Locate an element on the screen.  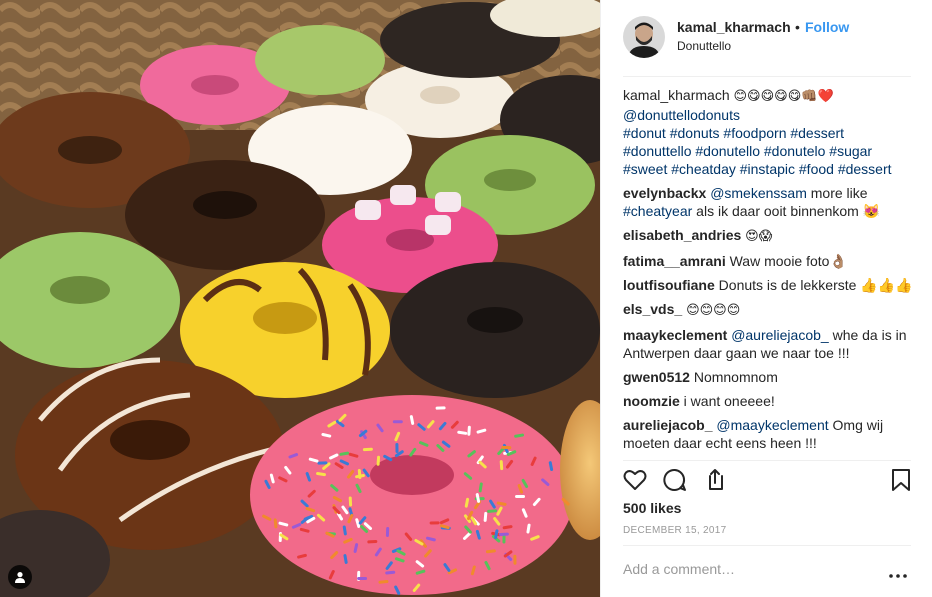
comment-item: fatima__amrani Waw mooie foto👌🏽 is located at coordinates (768, 261).